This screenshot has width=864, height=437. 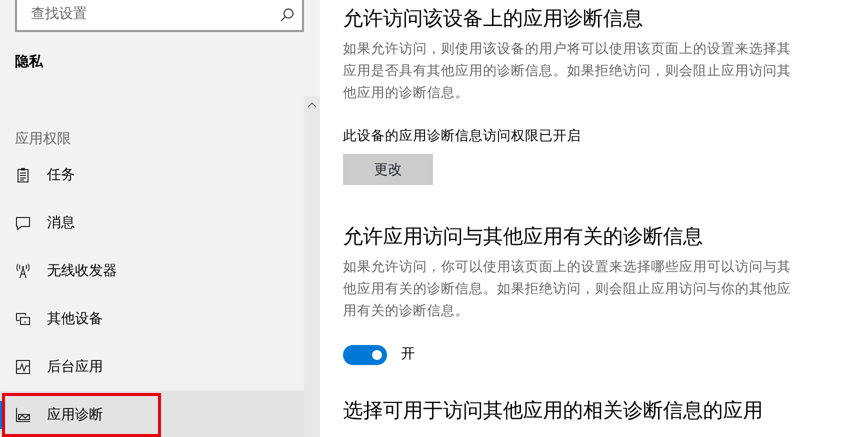 What do you see at coordinates (43, 139) in the screenshot?
I see `section-label: 应用权限` at bounding box center [43, 139].